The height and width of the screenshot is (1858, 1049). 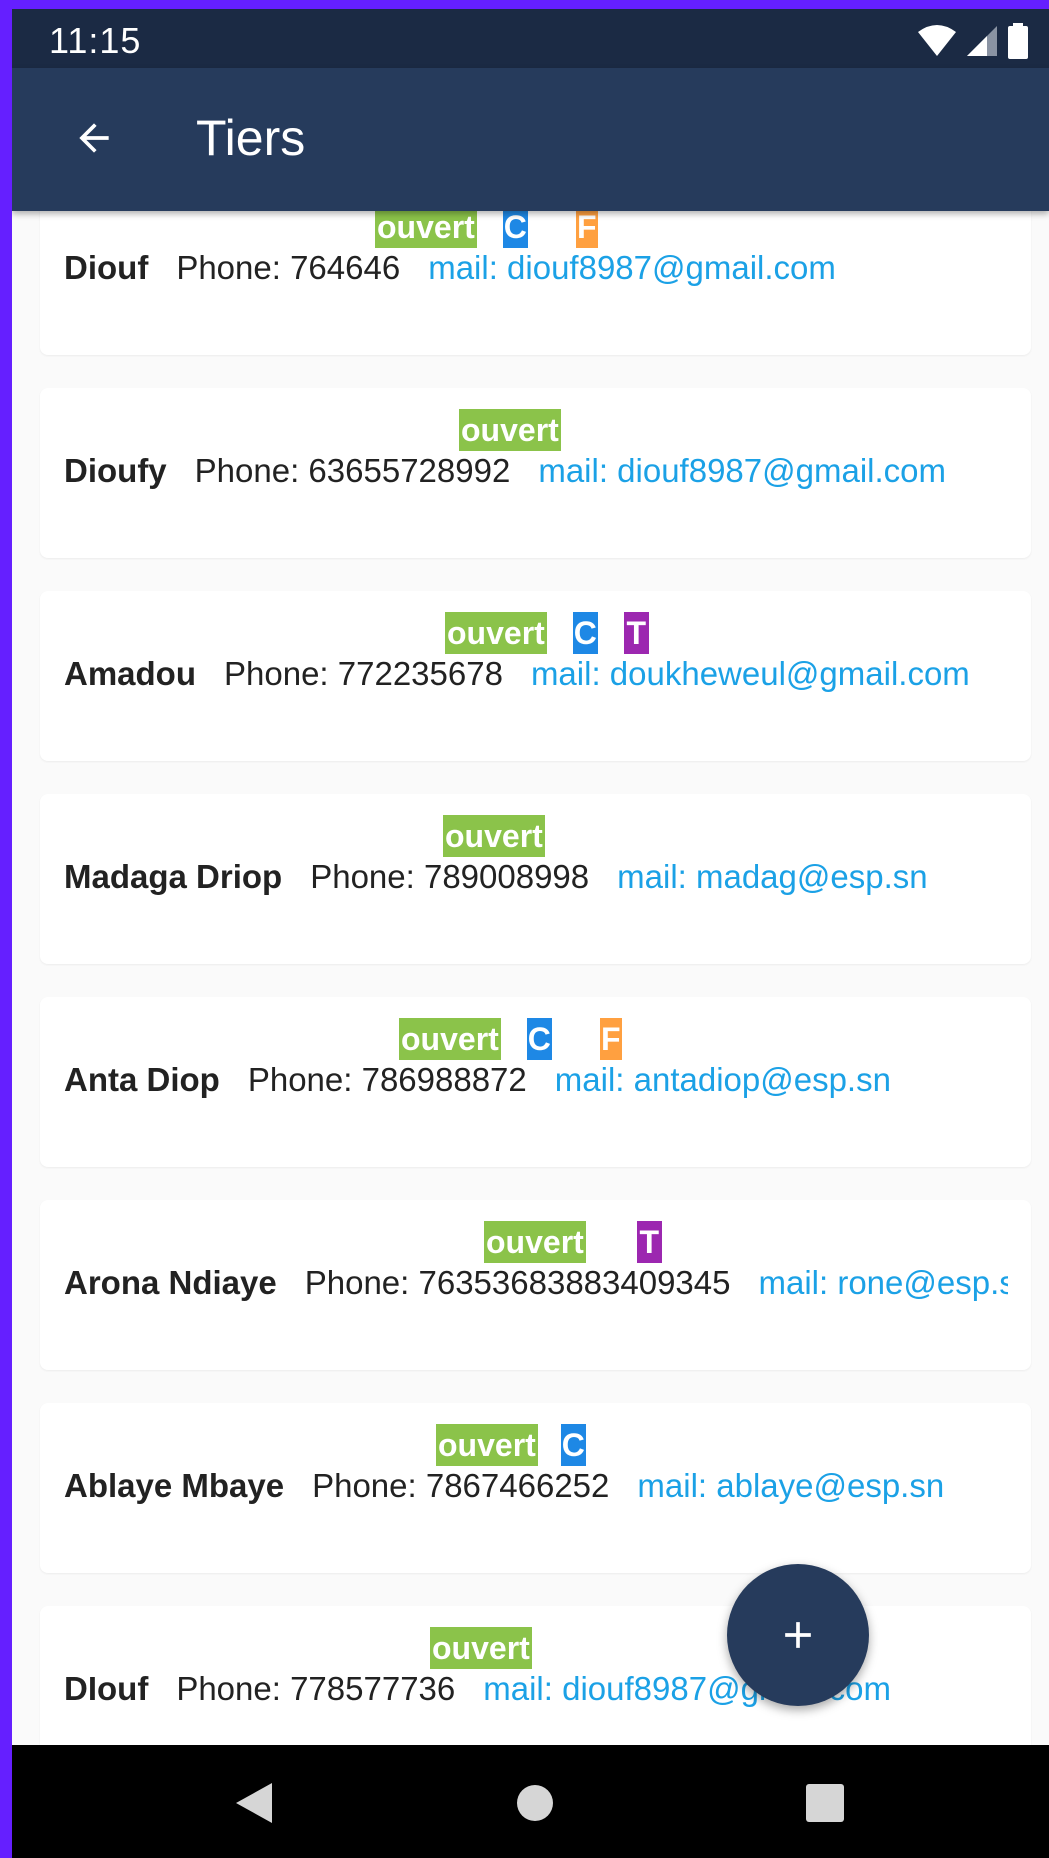 I want to click on nav-recents-icon, so click(x=825, y=1803).